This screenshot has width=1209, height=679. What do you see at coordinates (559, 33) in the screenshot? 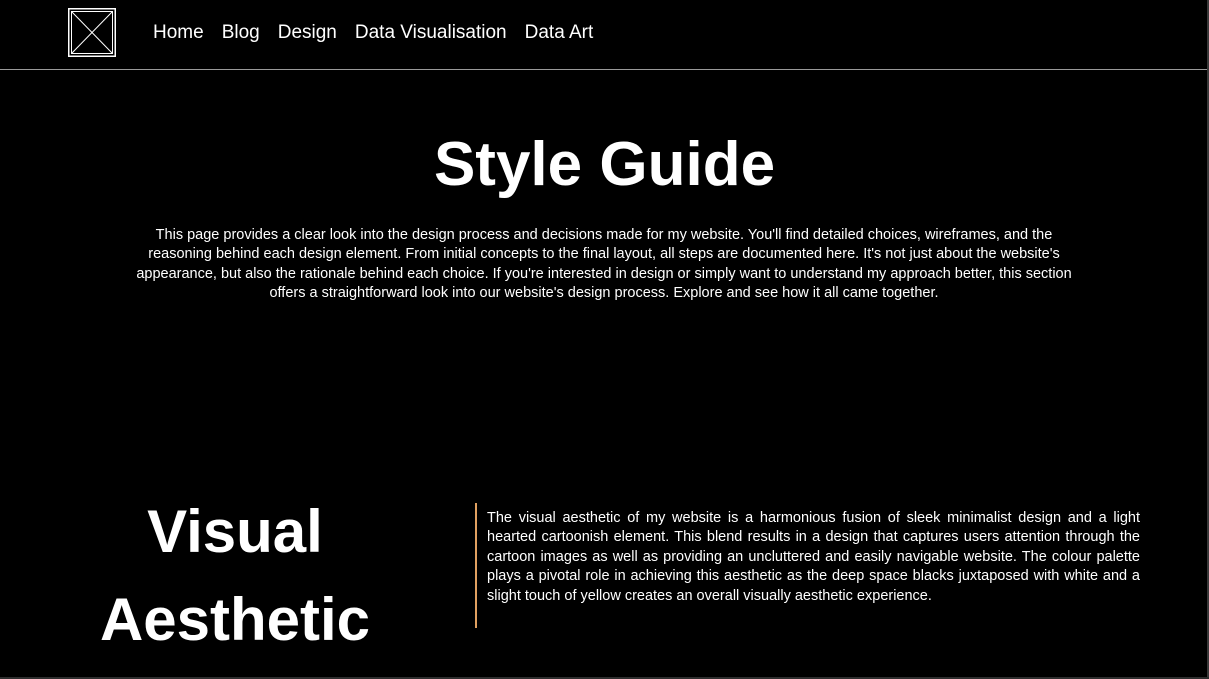
I see `nav-link-data-art: Data Art` at bounding box center [559, 33].